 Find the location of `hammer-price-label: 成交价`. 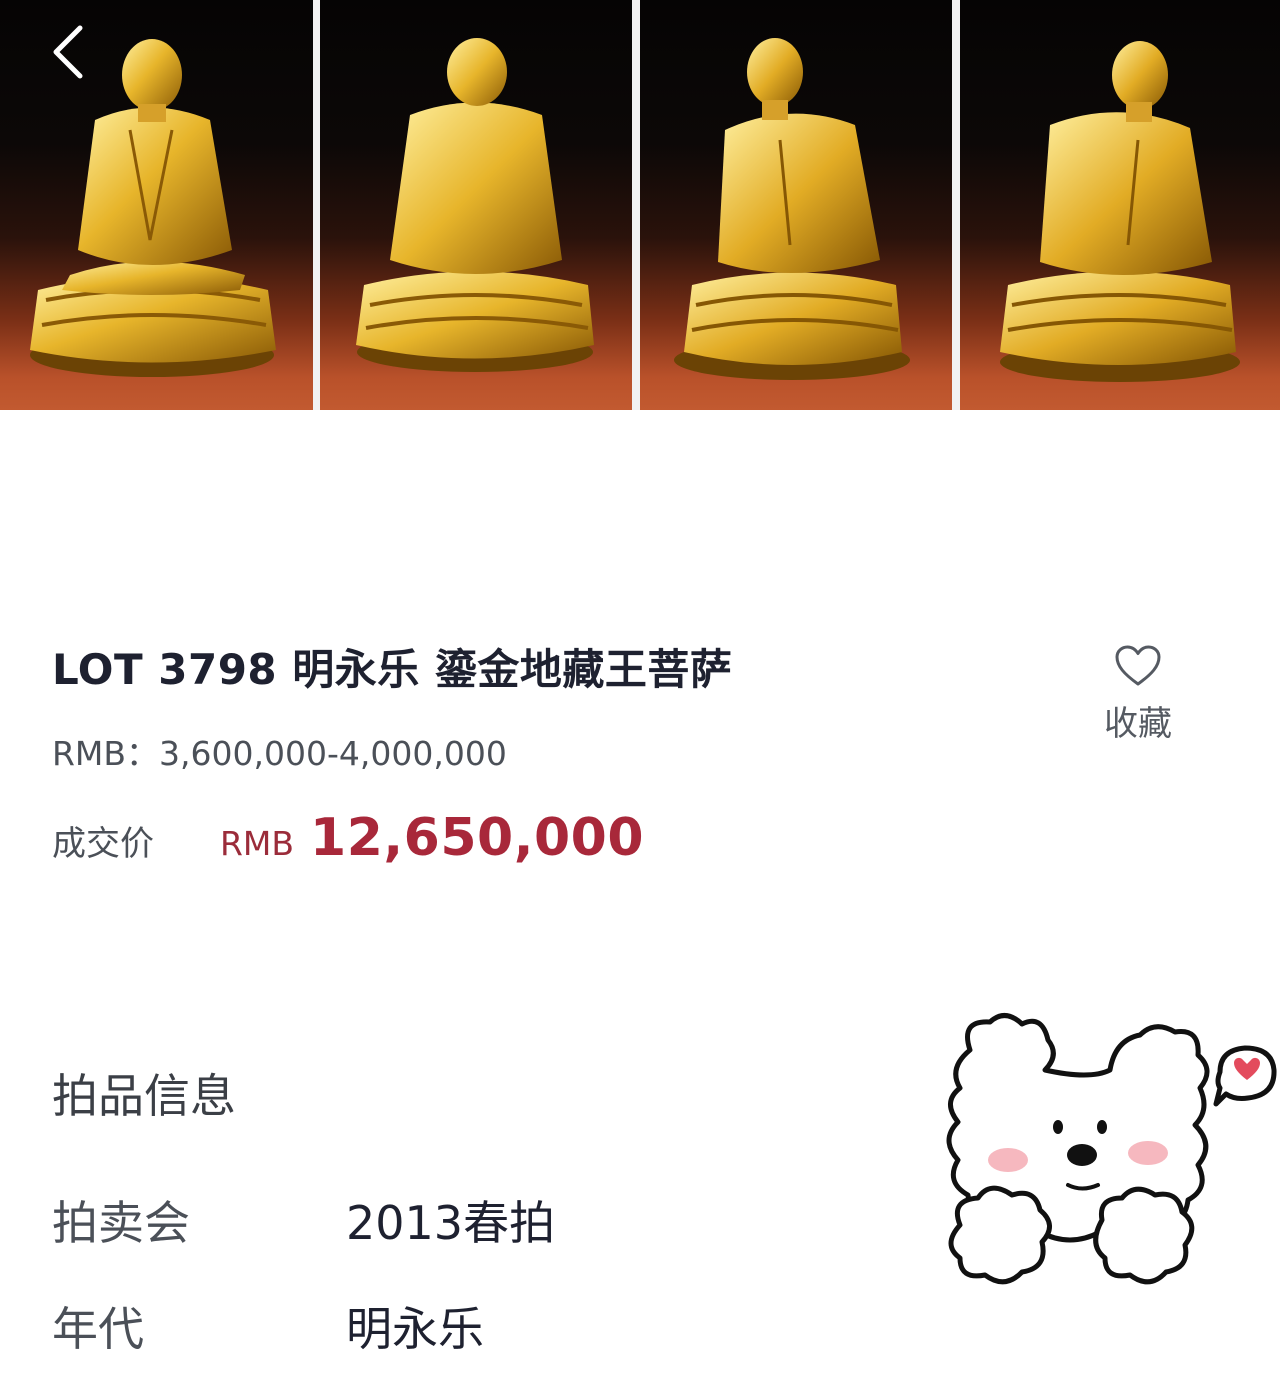

hammer-price-label: 成交价 is located at coordinates (103, 844).